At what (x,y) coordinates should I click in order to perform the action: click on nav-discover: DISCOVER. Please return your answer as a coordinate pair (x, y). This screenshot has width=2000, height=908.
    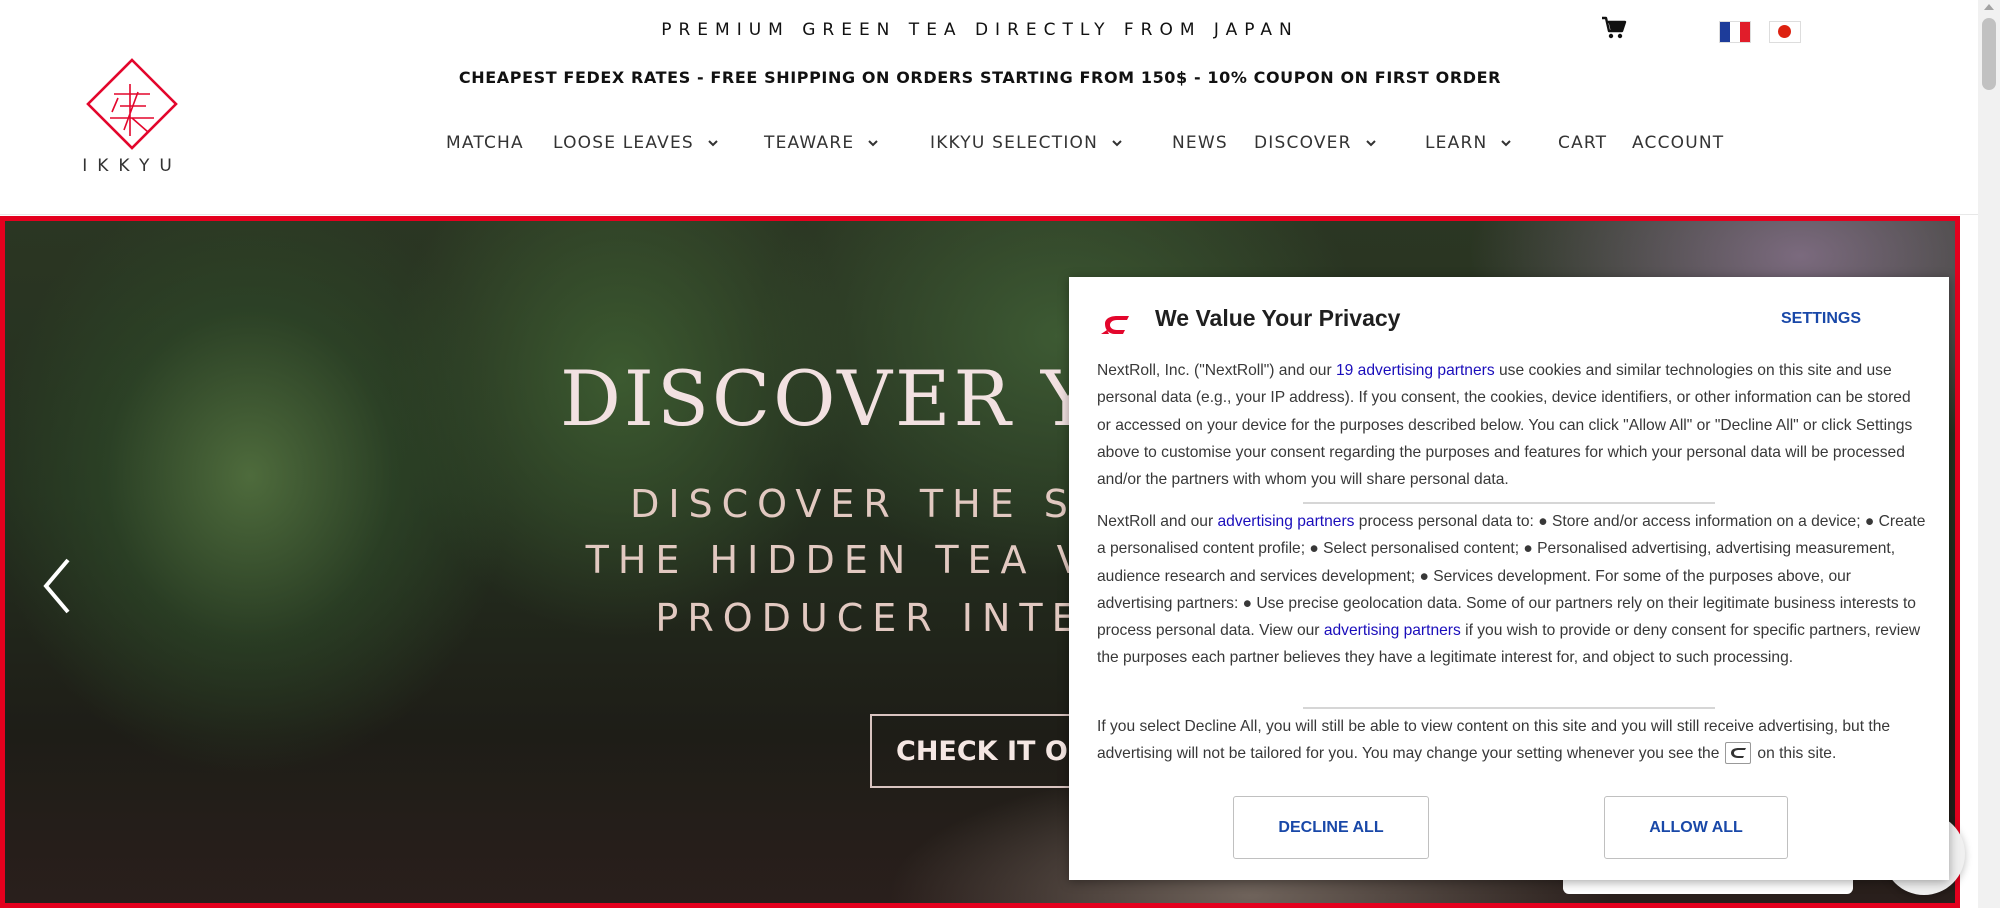
    Looking at the image, I should click on (1315, 143).